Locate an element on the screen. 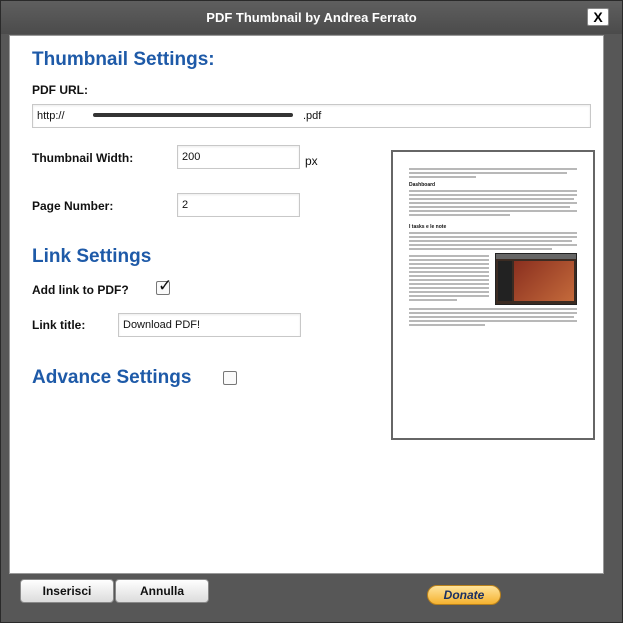 The height and width of the screenshot is (623, 623). window-title: PDF Thumbnail by Andrea Ferrato is located at coordinates (311, 17).